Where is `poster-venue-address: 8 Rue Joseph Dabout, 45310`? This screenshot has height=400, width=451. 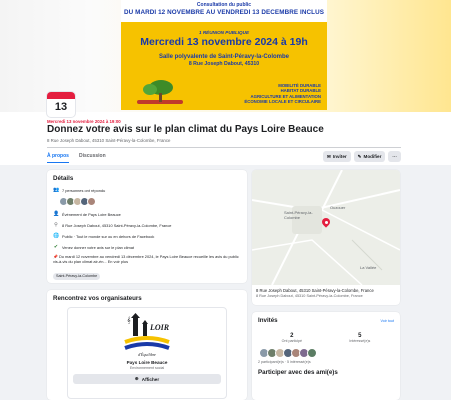 poster-venue-address: 8 Rue Joseph Dabout, 45310 is located at coordinates (224, 64).